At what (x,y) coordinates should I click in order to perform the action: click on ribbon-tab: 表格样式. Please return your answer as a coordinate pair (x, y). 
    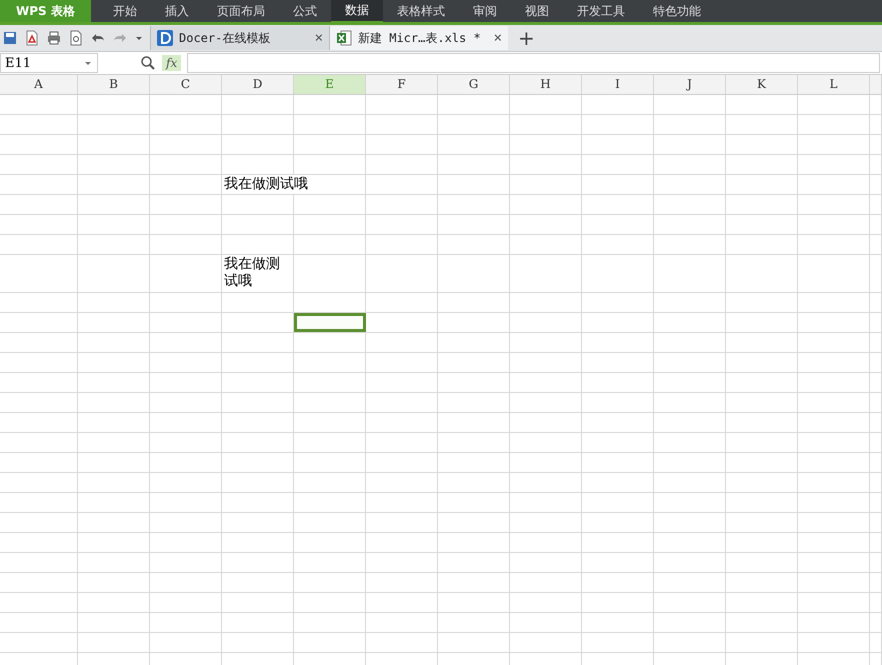
    Looking at the image, I should click on (420, 11).